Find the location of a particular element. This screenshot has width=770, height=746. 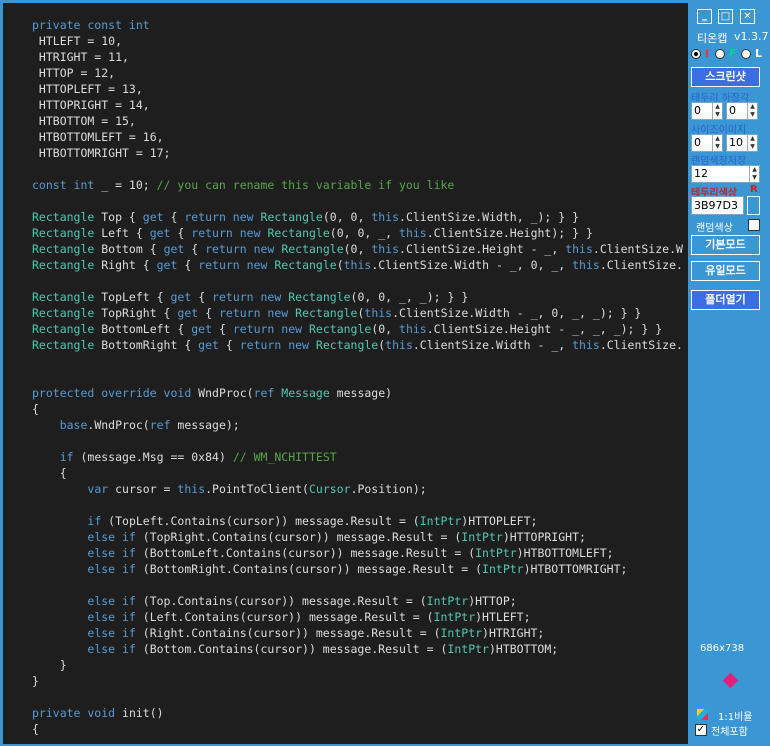

code-line: private const int is located at coordinates (91, 25).